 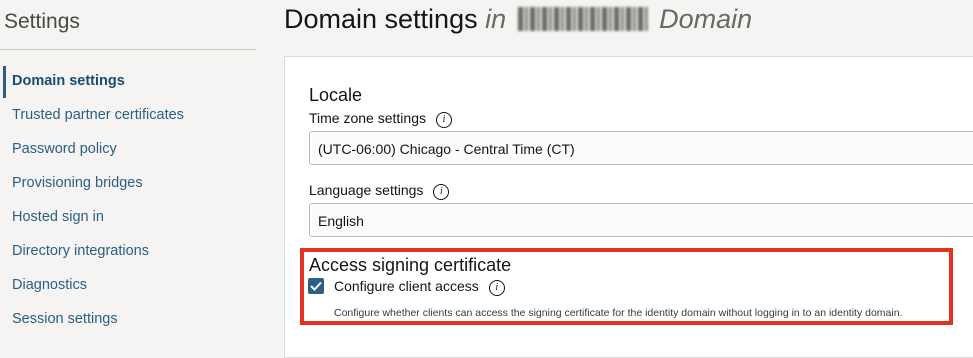 I want to click on checkmark-icon, so click(x=316, y=286).